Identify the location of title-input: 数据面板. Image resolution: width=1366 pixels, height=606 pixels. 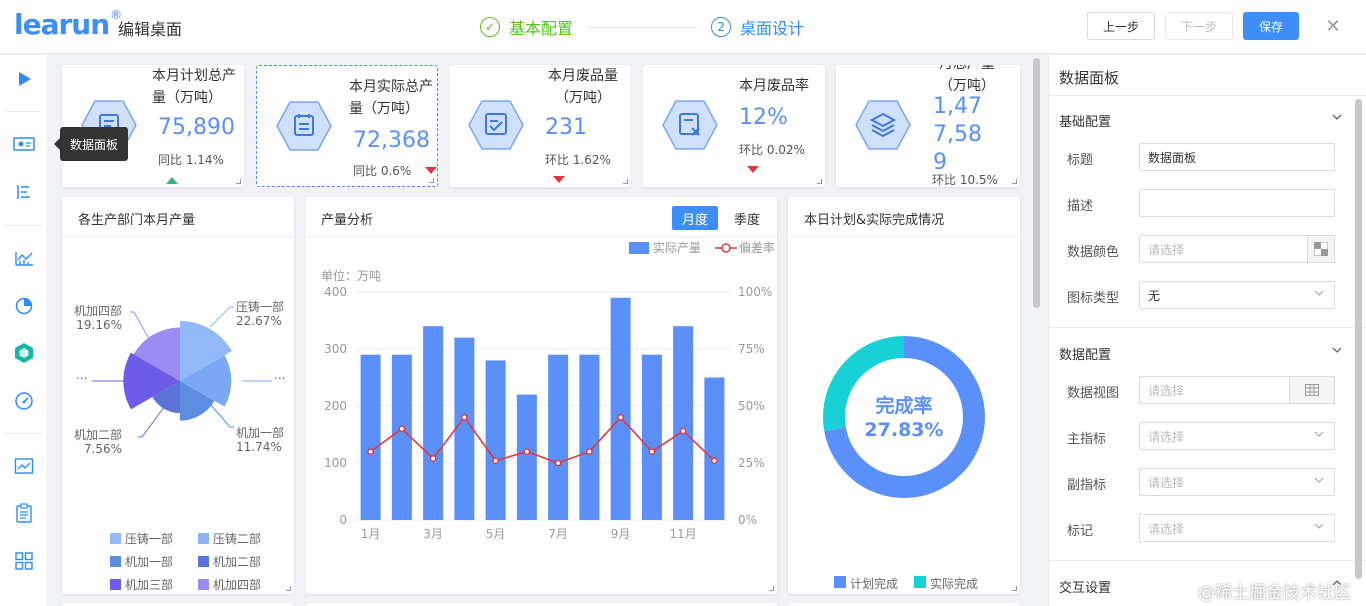
(1237, 157).